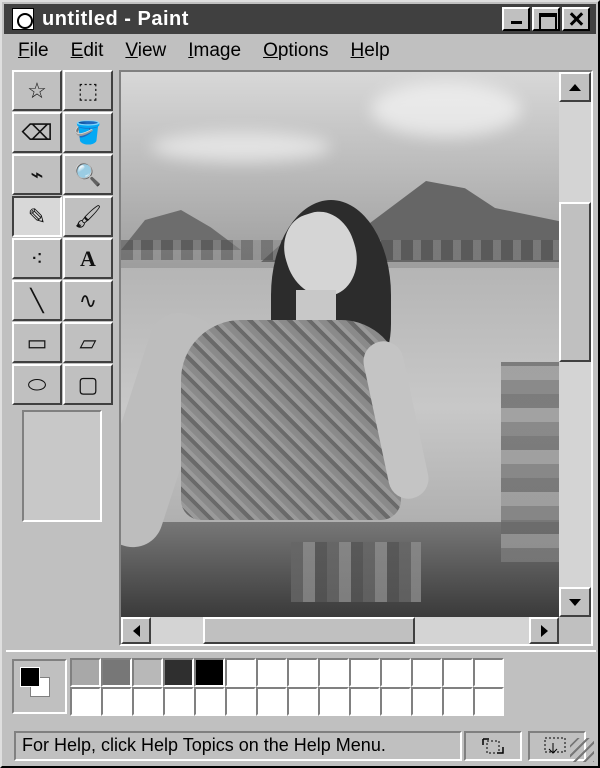 This screenshot has width=600, height=768. I want to click on menu-file-mnemonic: F, so click(24, 50).